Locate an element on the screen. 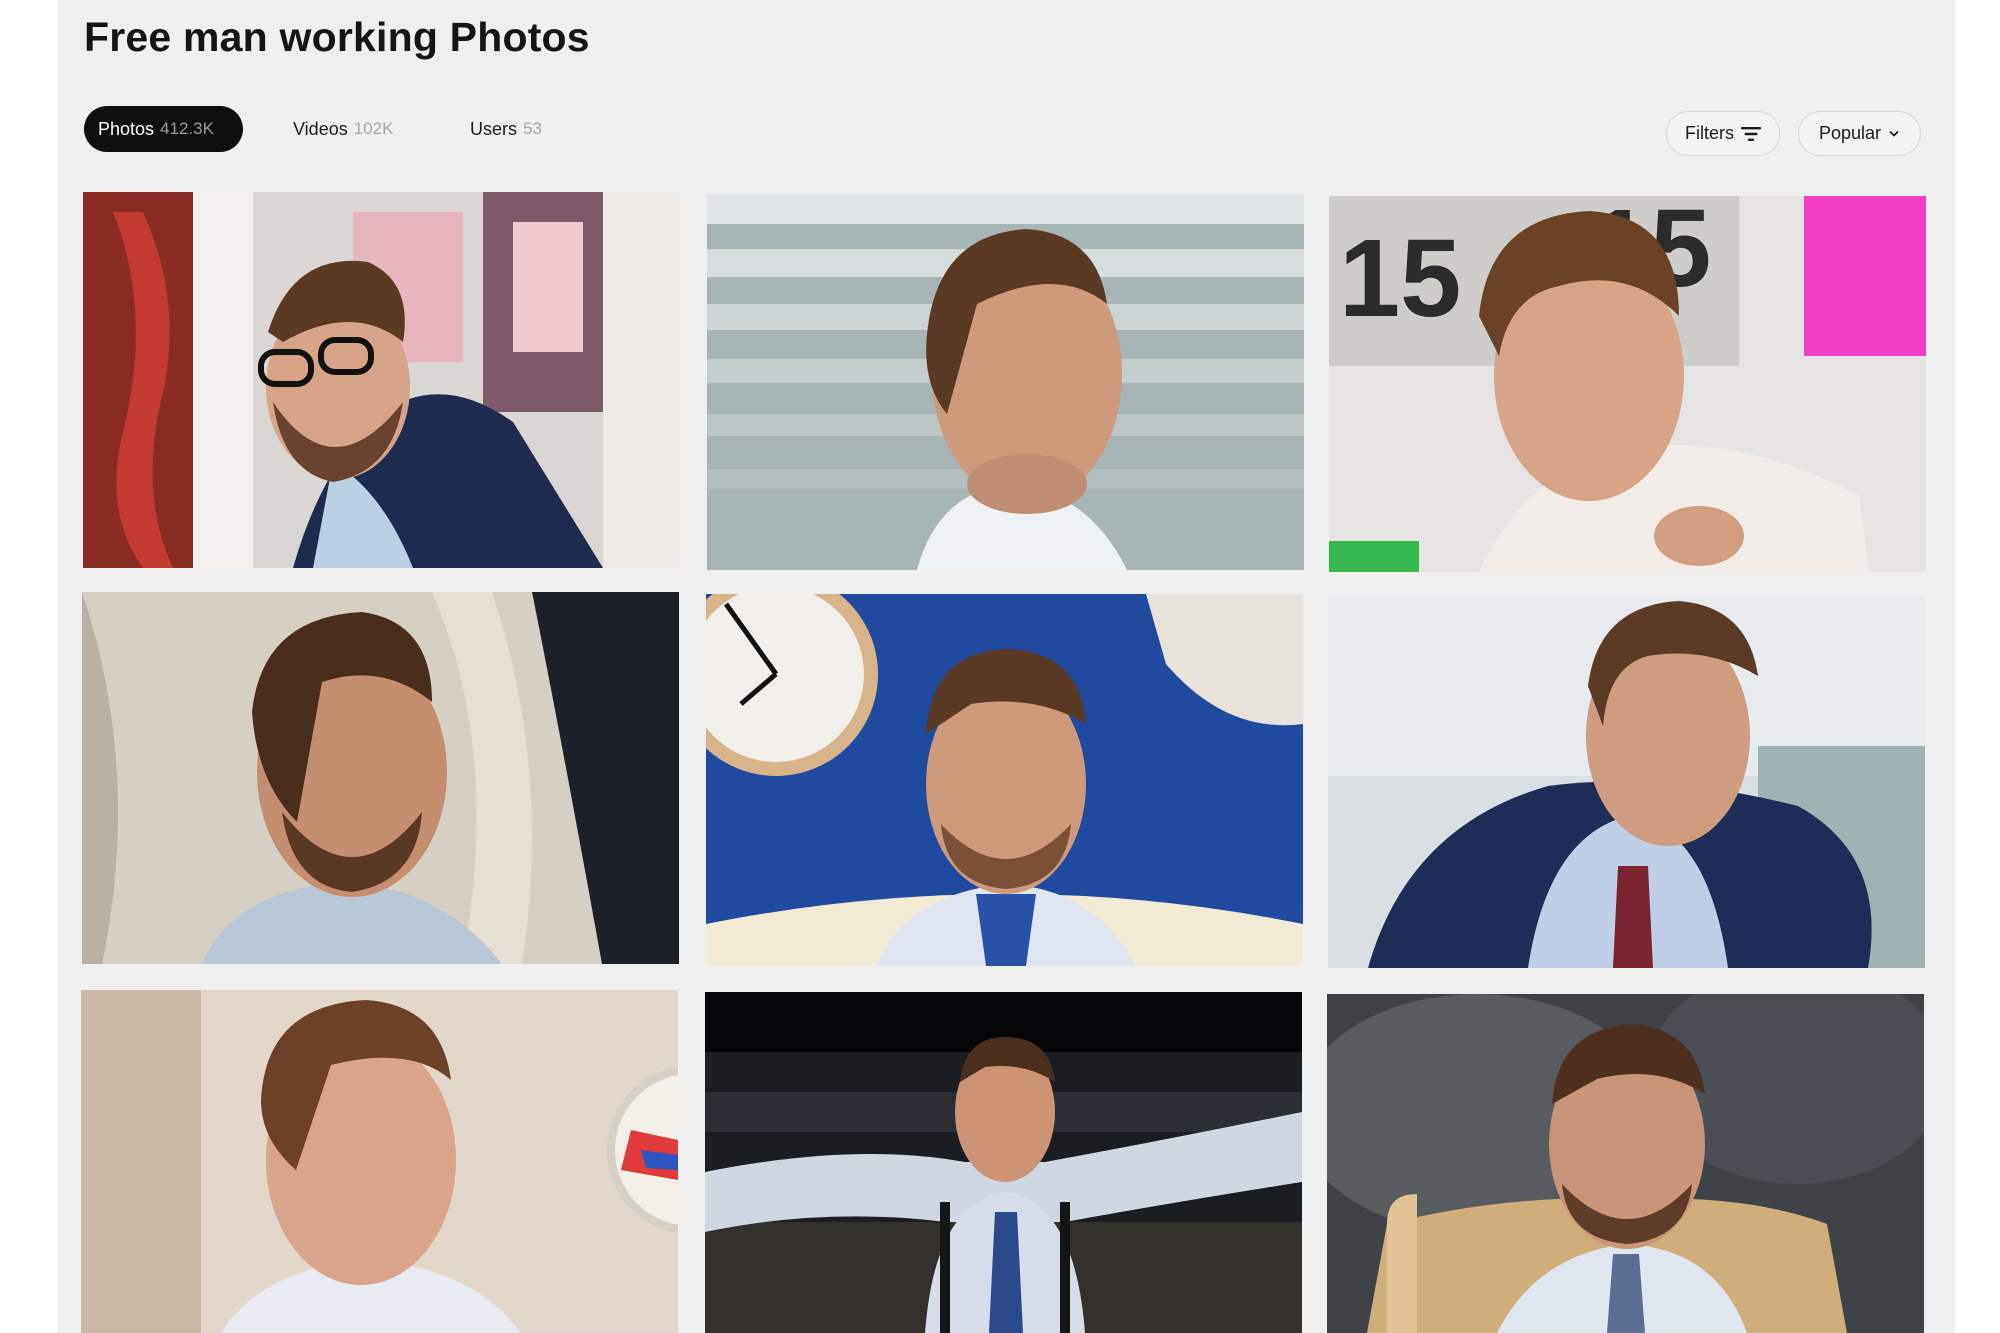  photo-man-curtain is located at coordinates (380, 778).